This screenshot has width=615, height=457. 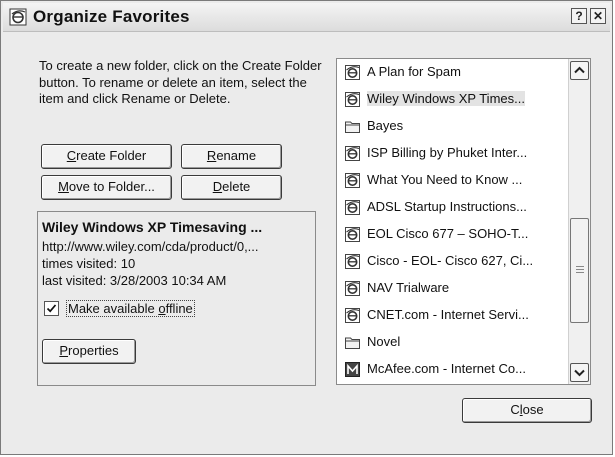 I want to click on list-item: A Plan for Spam, so click(x=451, y=72).